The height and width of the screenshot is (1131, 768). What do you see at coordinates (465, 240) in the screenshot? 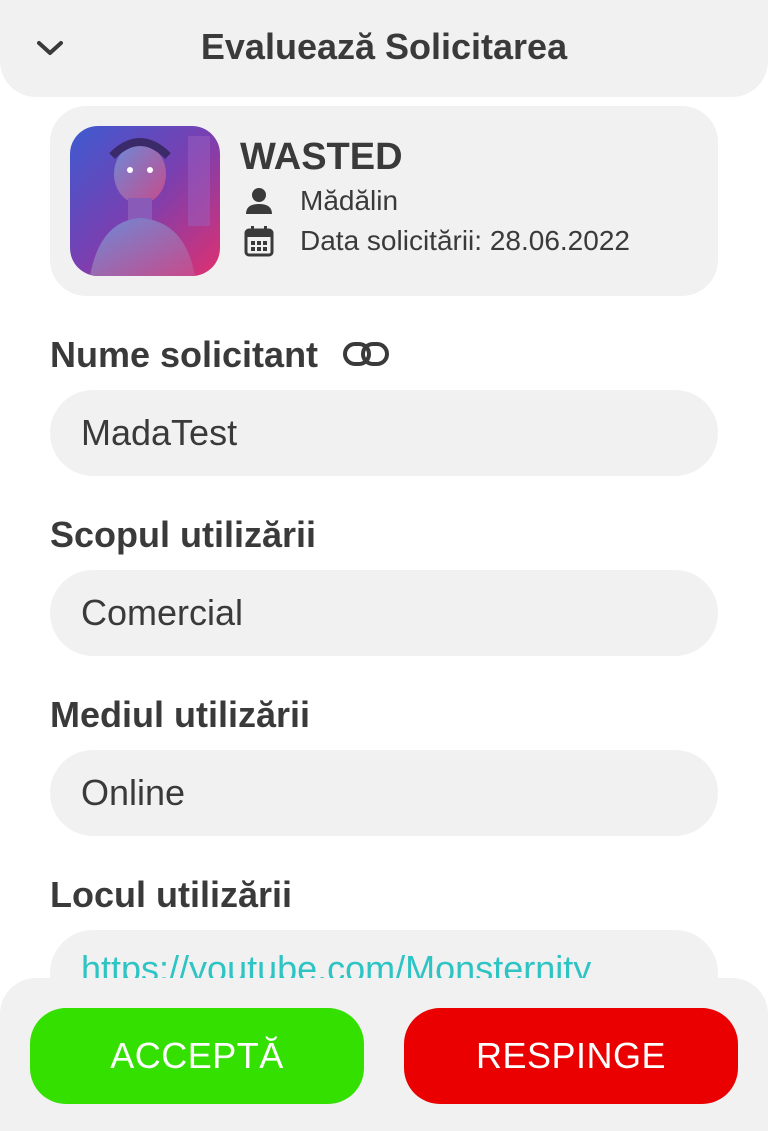
I see `request-date: Data solicitării: 28.06.2022` at bounding box center [465, 240].